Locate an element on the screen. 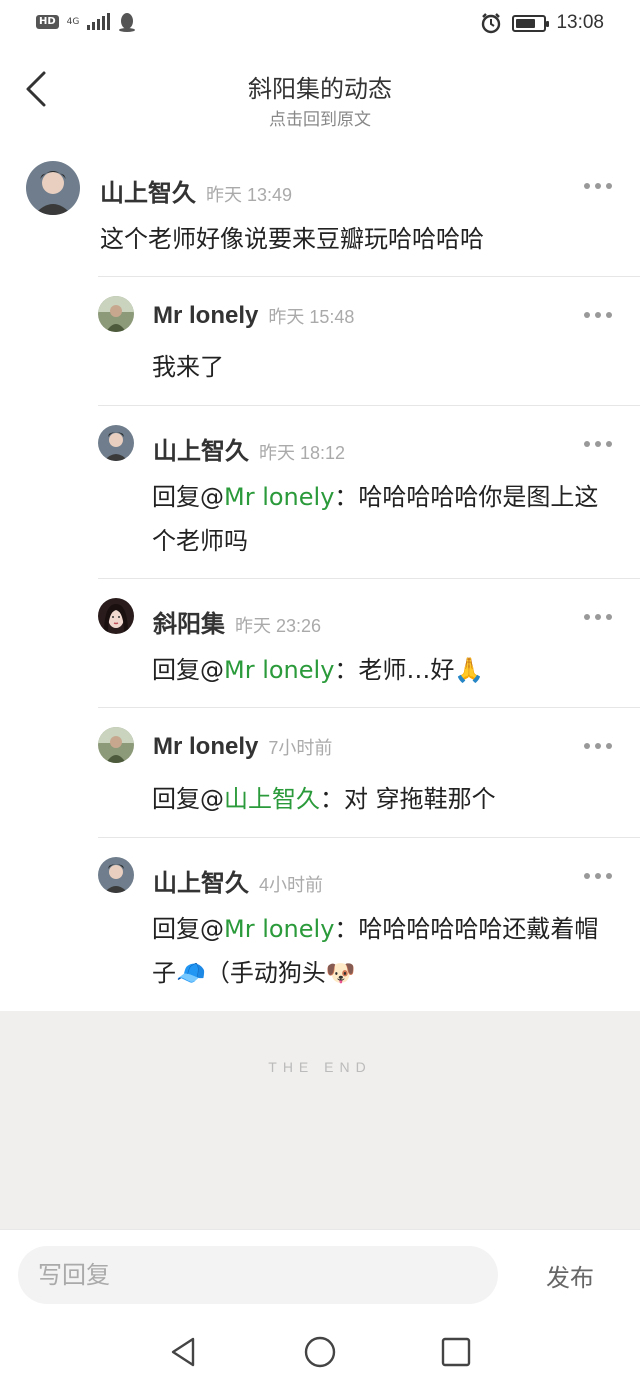 This screenshot has height=1387, width=640. timestamp: 昨天 13:49 is located at coordinates (249, 195).